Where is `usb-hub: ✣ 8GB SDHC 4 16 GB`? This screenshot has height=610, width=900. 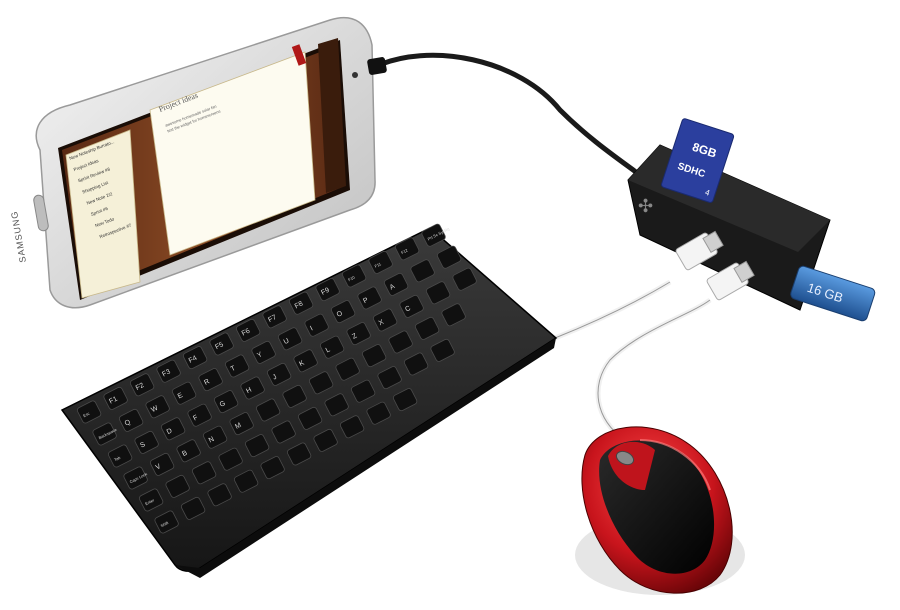
usb-hub: ✣ 8GB SDHC 4 16 GB is located at coordinates (751, 220).